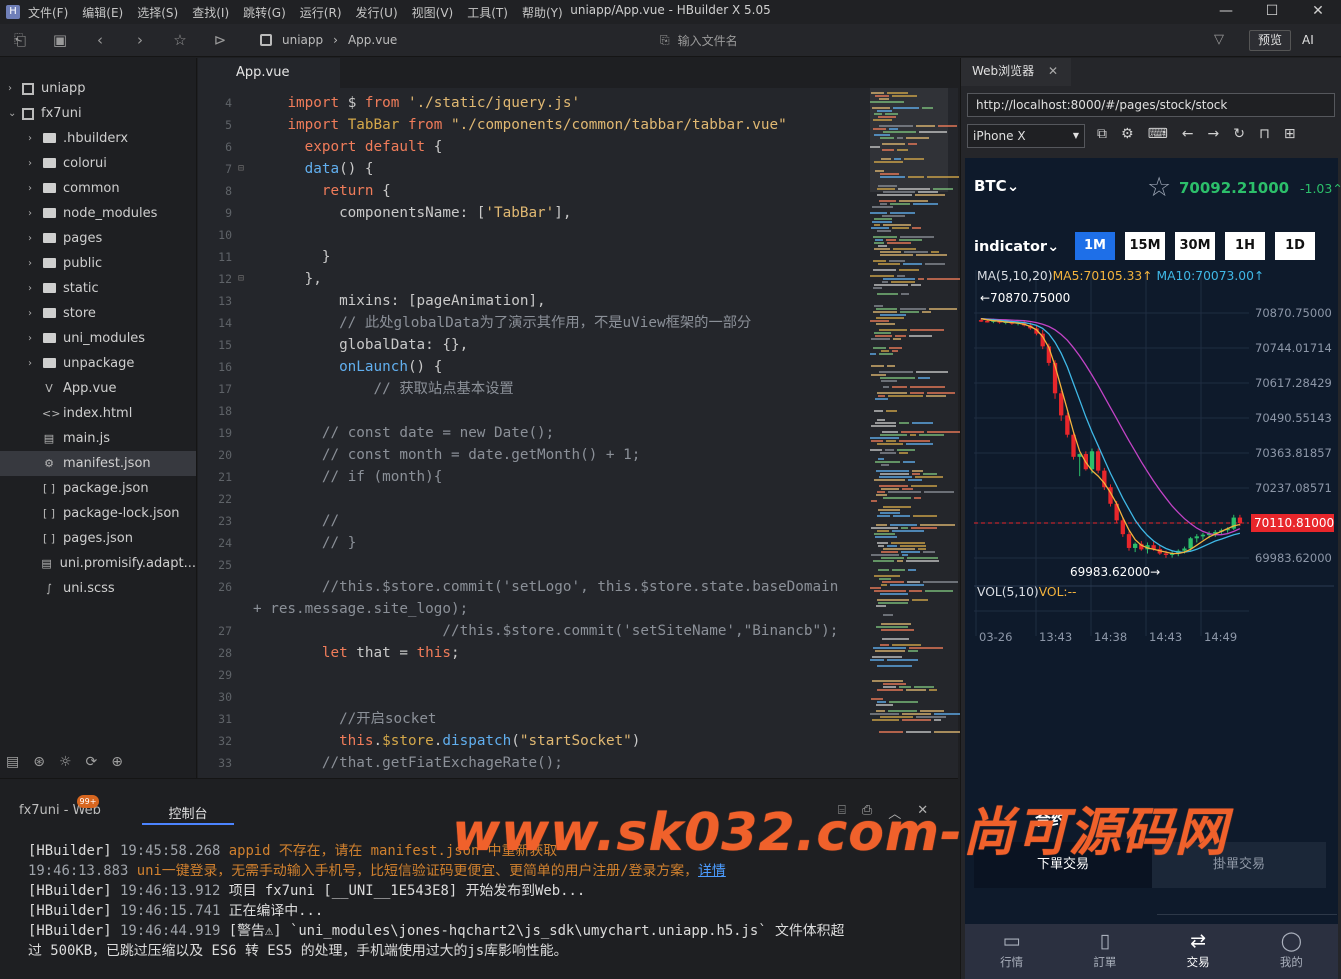 This screenshot has height=979, width=1341. Describe the element at coordinates (98, 538) in the screenshot. I see `tree-item: [ ] pages.json` at that location.